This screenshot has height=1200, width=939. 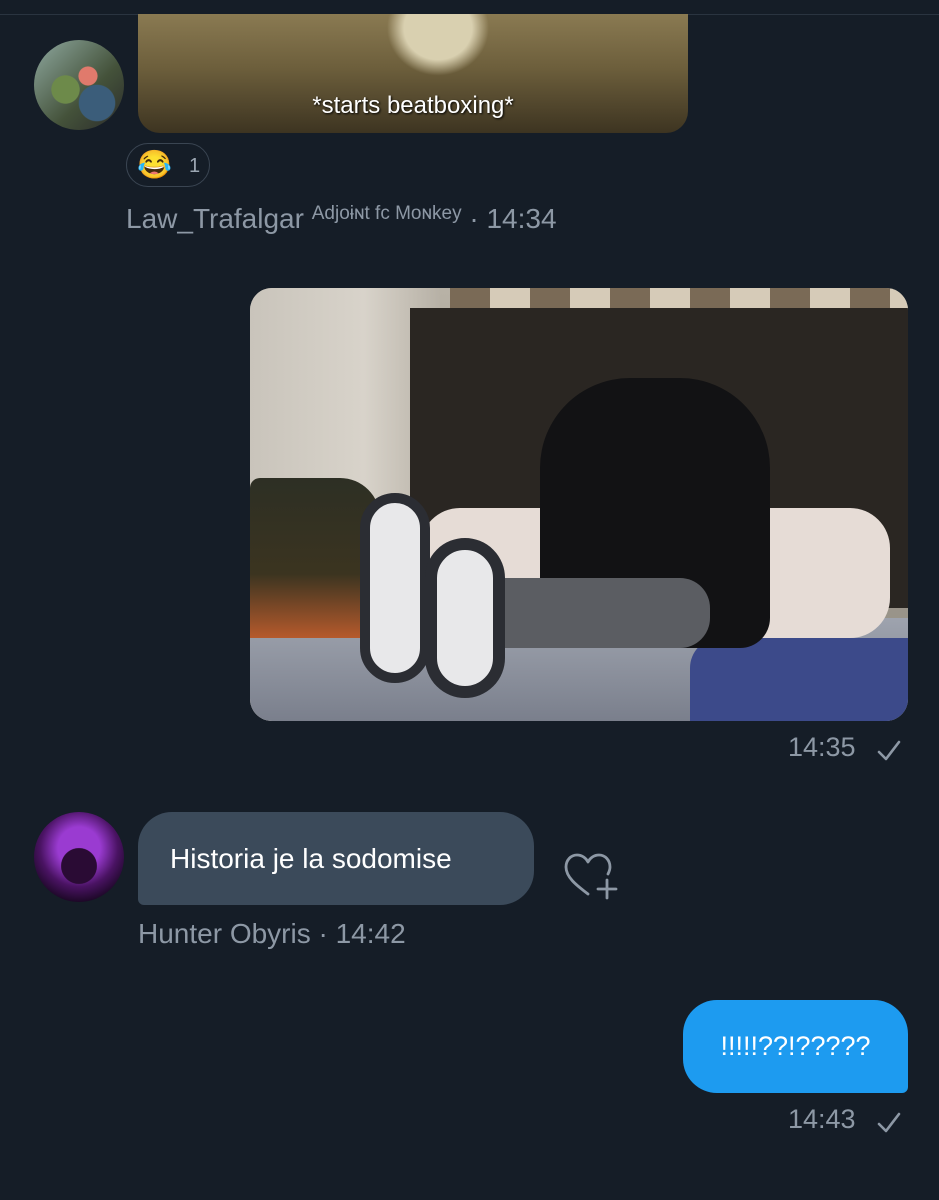 I want to click on laughing-emoji-icon: 😂, so click(x=154, y=164).